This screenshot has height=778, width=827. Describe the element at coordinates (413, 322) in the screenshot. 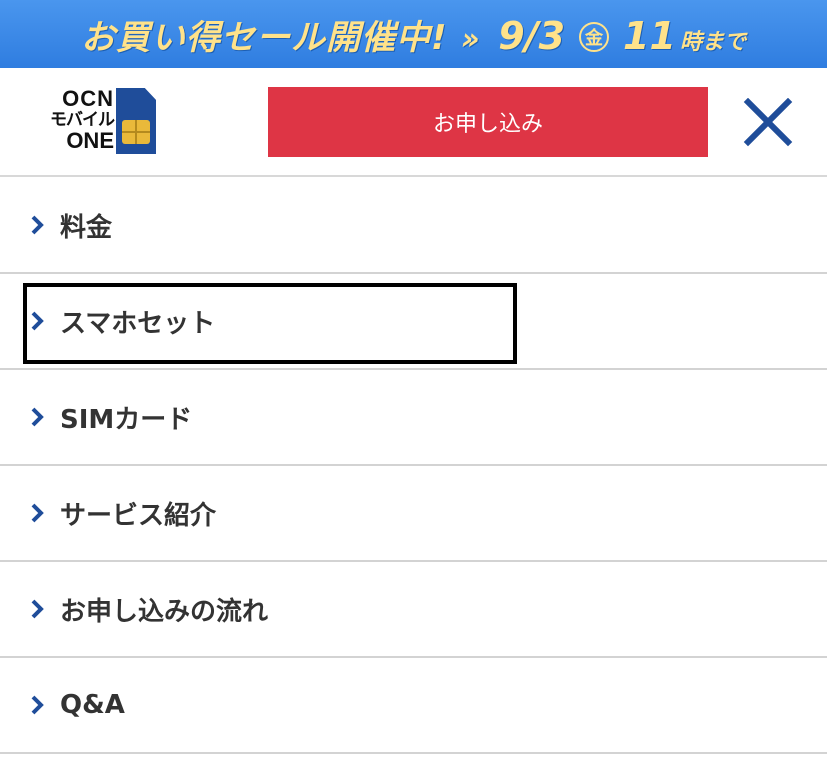

I see `menu-item-smartphone-set: スマホセット` at that location.